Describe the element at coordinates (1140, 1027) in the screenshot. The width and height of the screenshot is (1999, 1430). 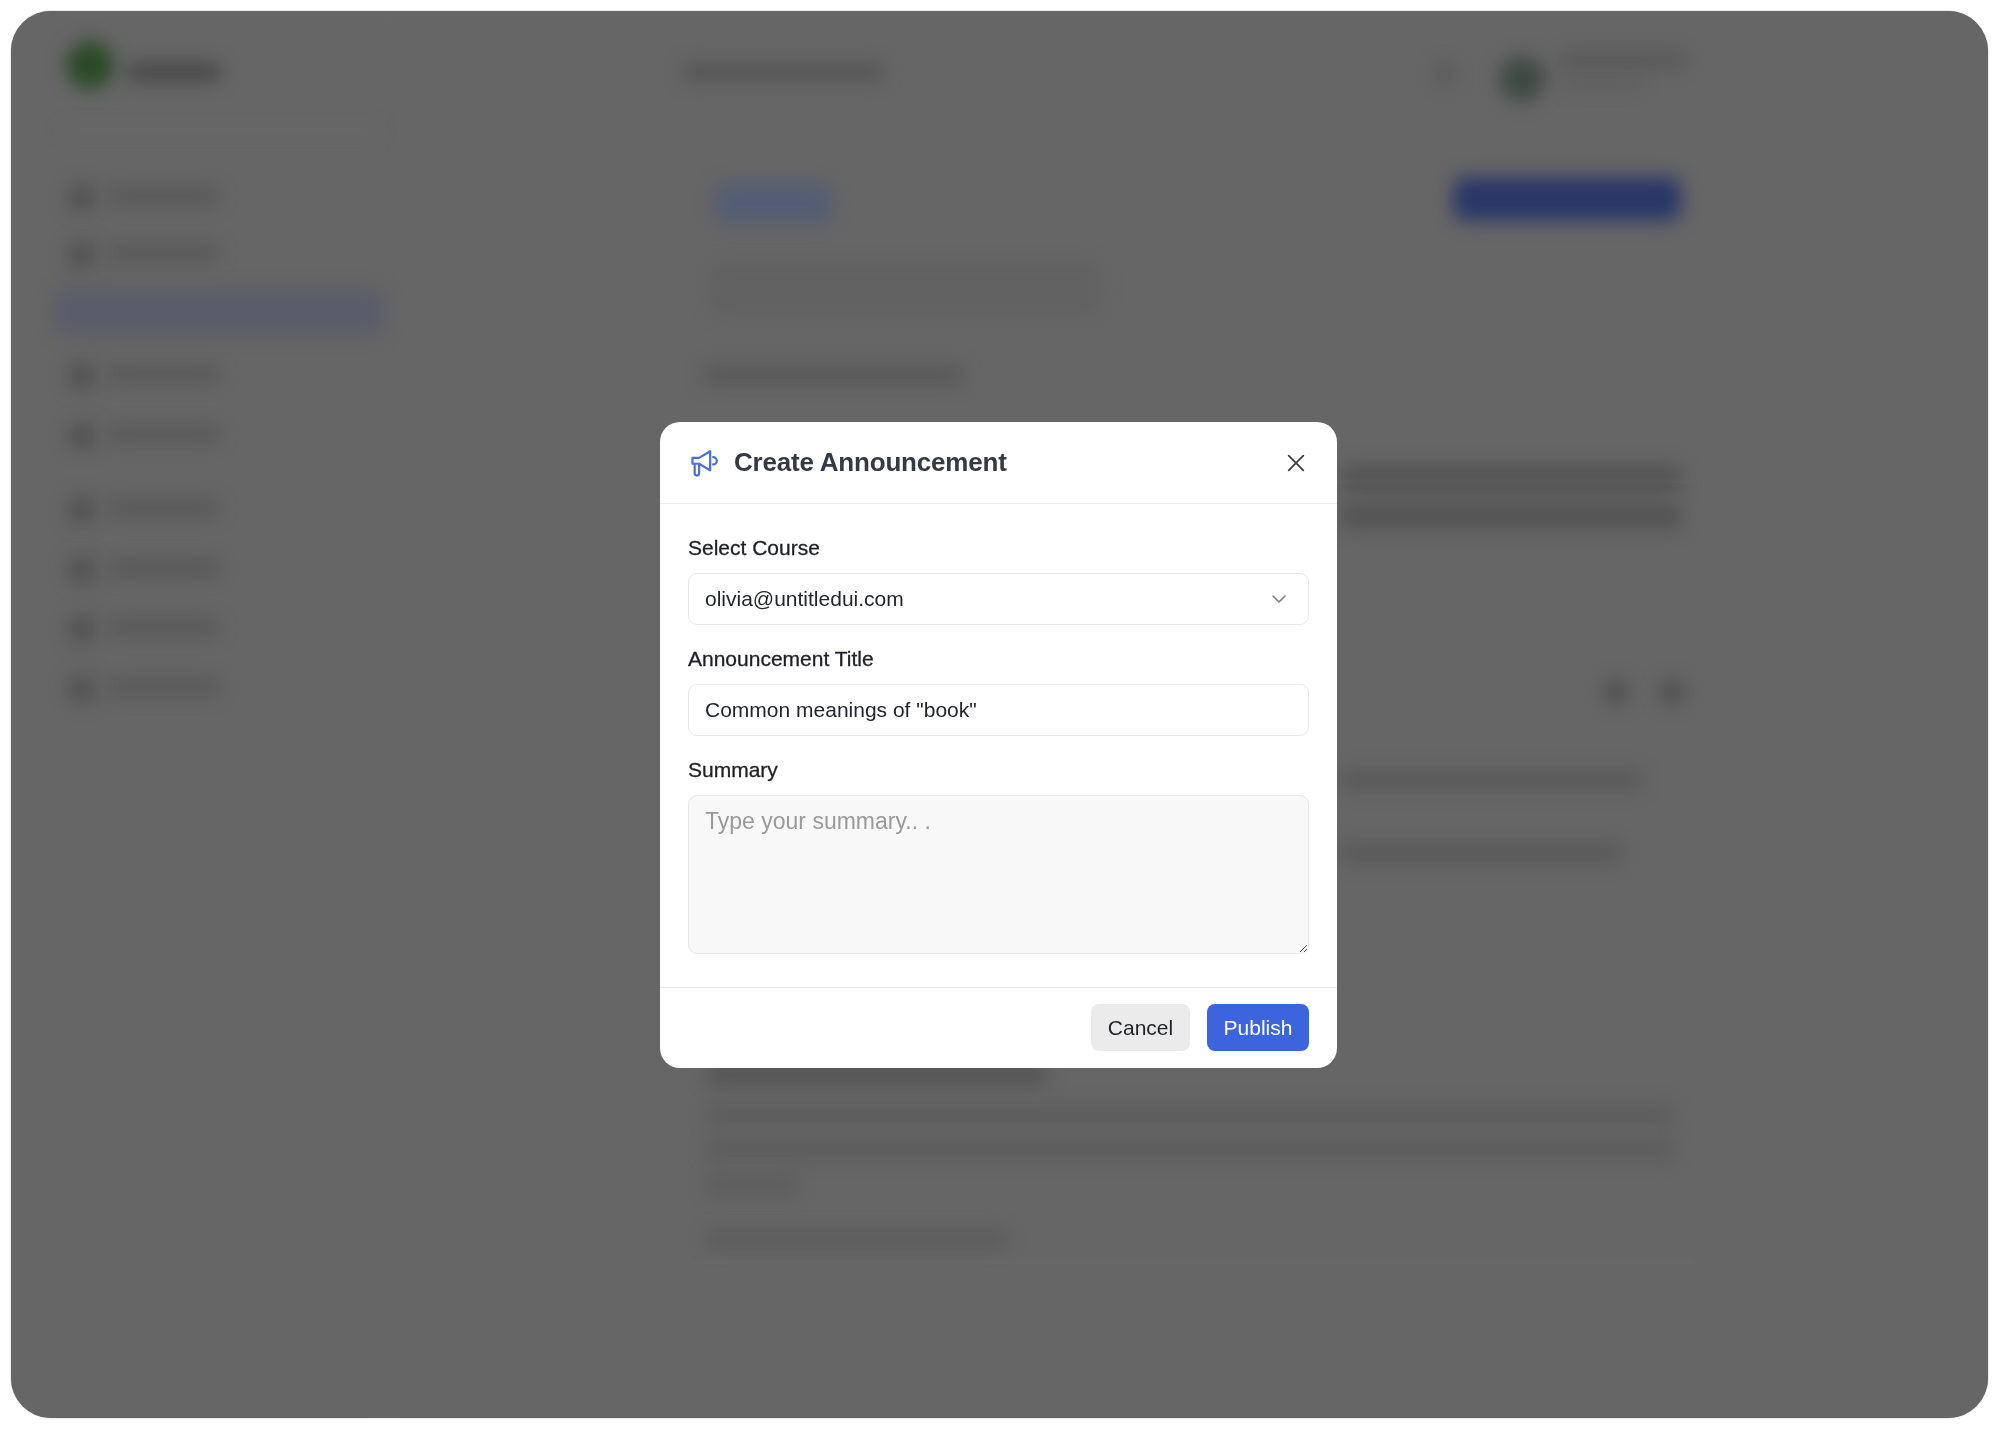
I see `cancel-button: Cancel` at that location.